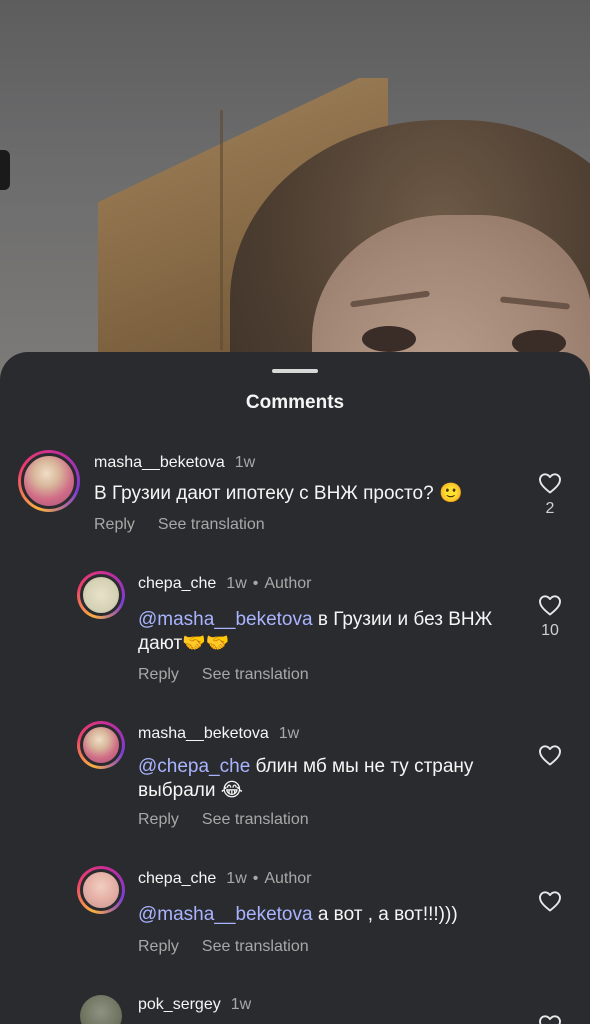 The height and width of the screenshot is (1024, 590). What do you see at coordinates (550, 495) in the screenshot?
I see `like-button: 2` at bounding box center [550, 495].